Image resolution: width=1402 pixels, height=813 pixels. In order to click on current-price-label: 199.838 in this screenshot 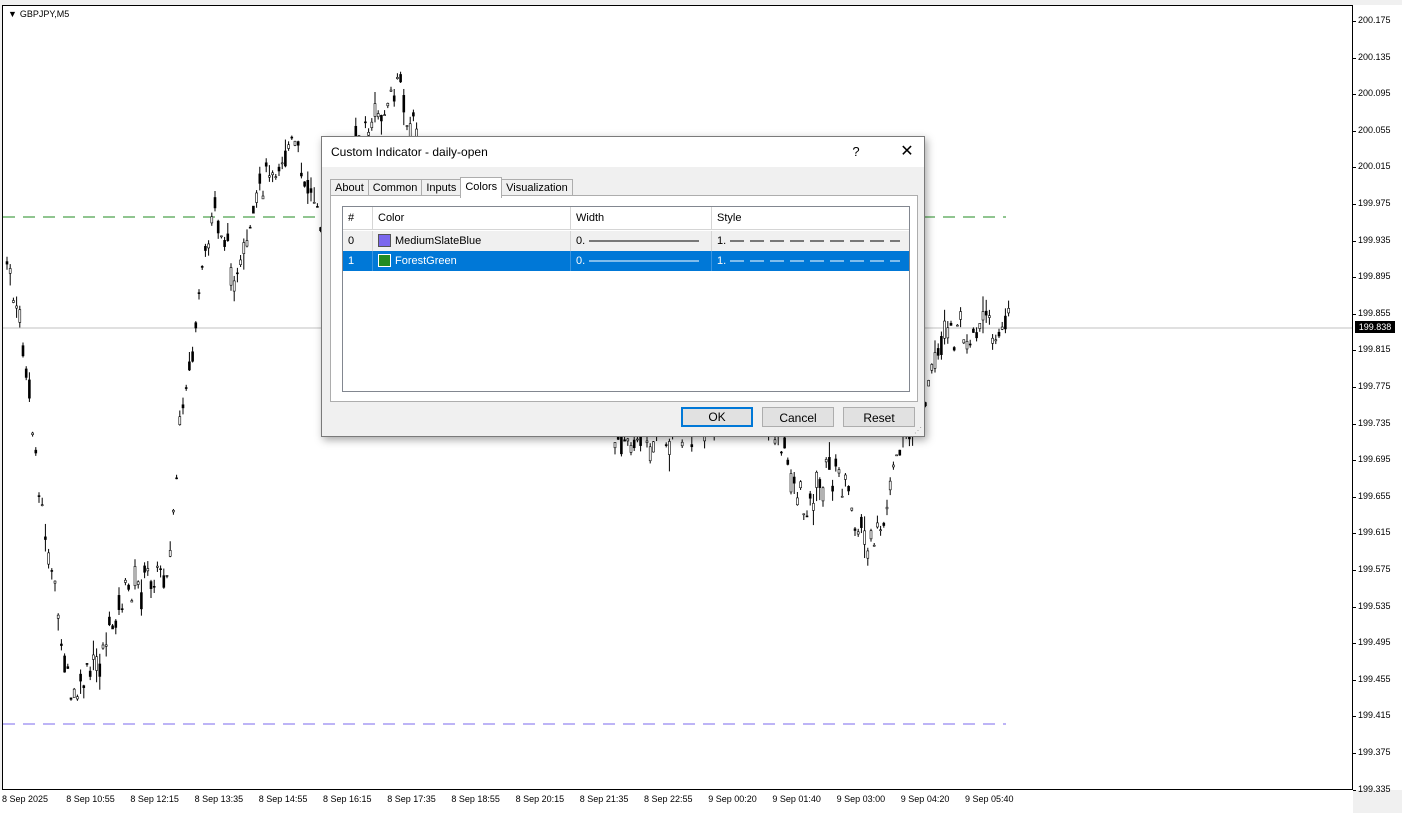, I will do `click(1375, 327)`.